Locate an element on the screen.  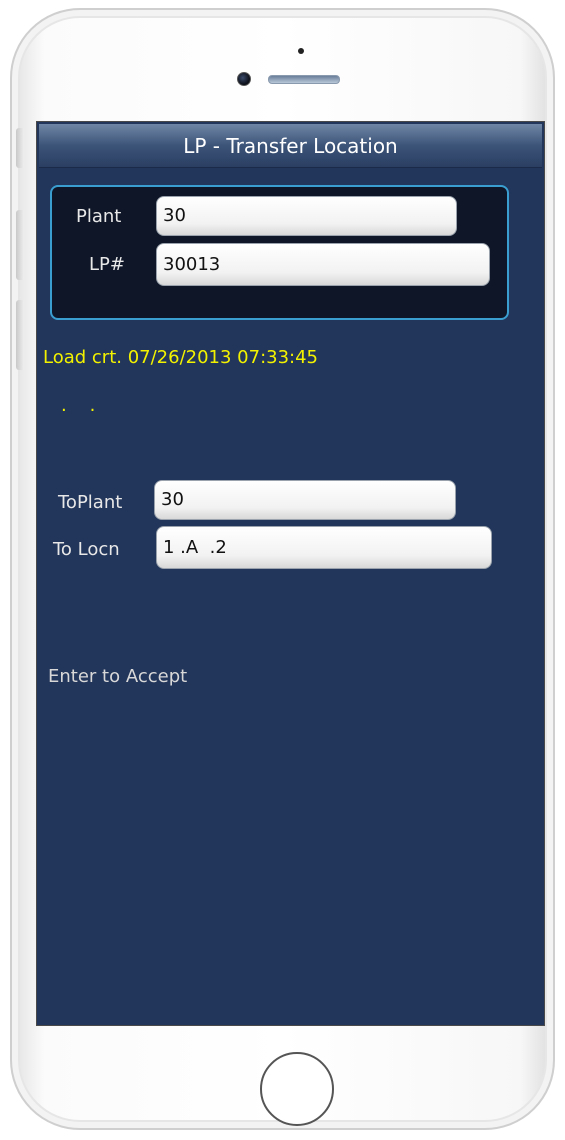
lp-number-input: 30013 is located at coordinates (323, 264).